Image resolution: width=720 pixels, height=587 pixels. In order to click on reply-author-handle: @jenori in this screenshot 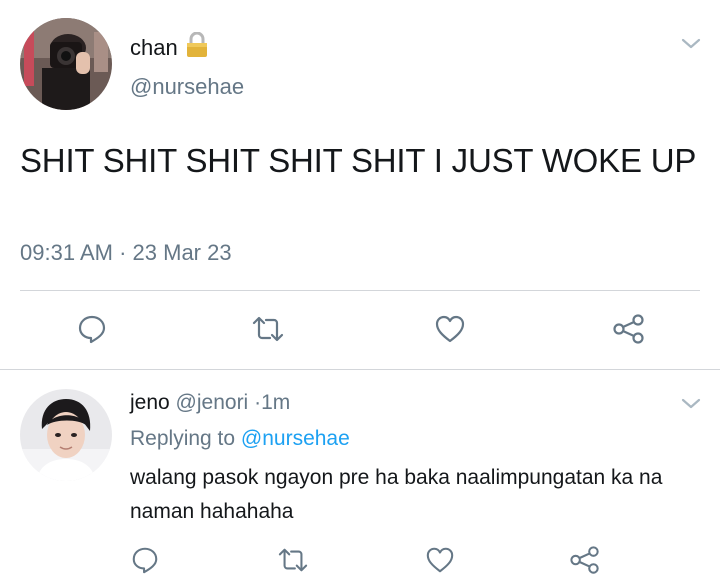, I will do `click(212, 402)`.